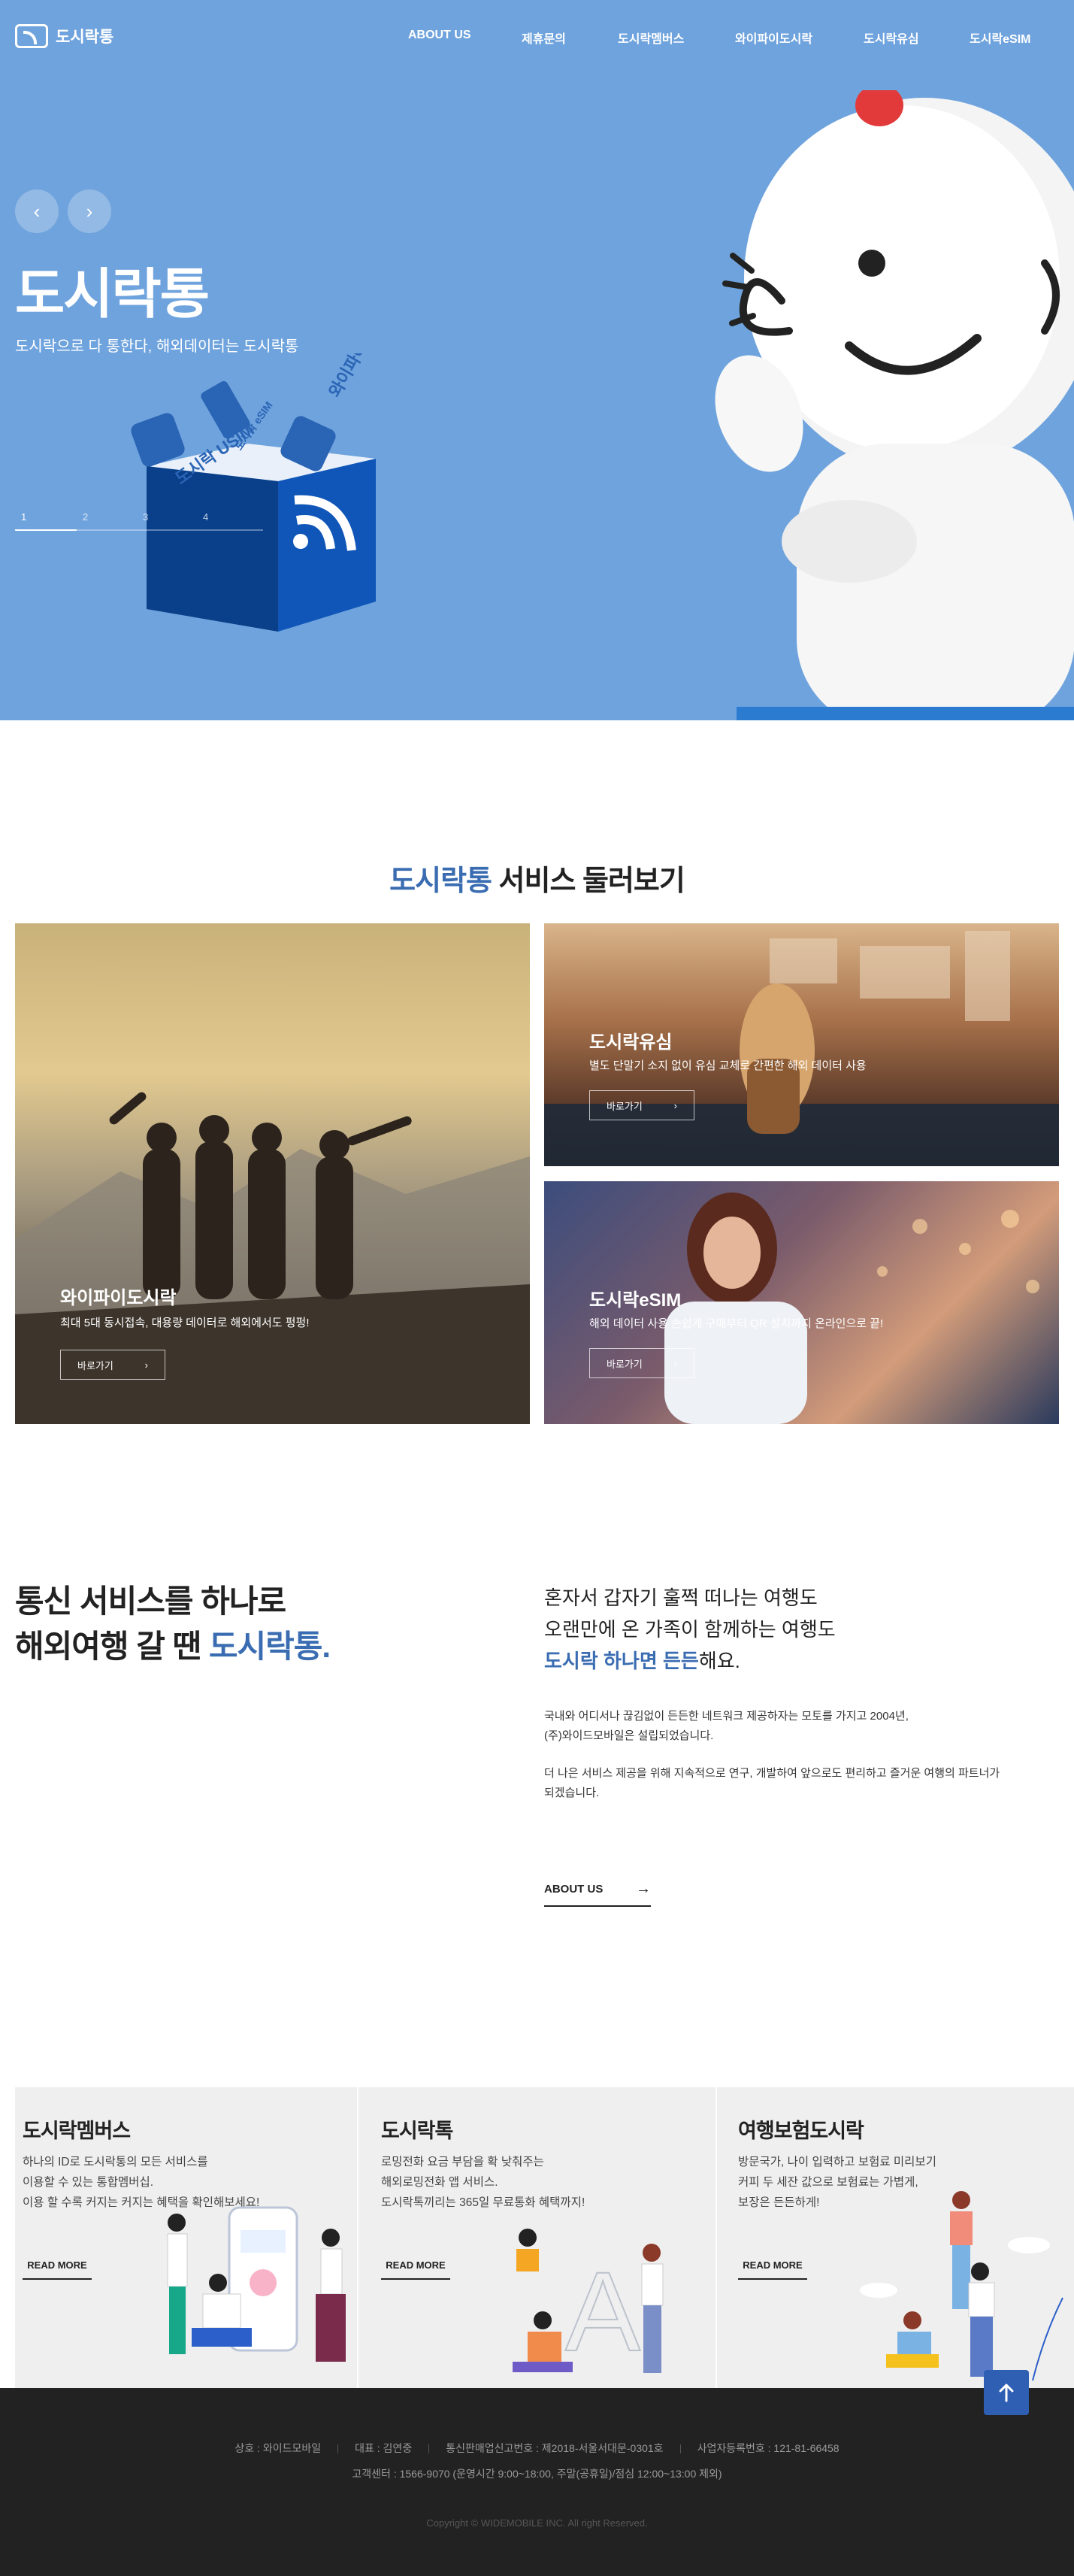 Image resolution: width=1074 pixels, height=2576 pixels. What do you see at coordinates (417, 2131) in the screenshot?
I see `promo-title: 도시락톡` at bounding box center [417, 2131].